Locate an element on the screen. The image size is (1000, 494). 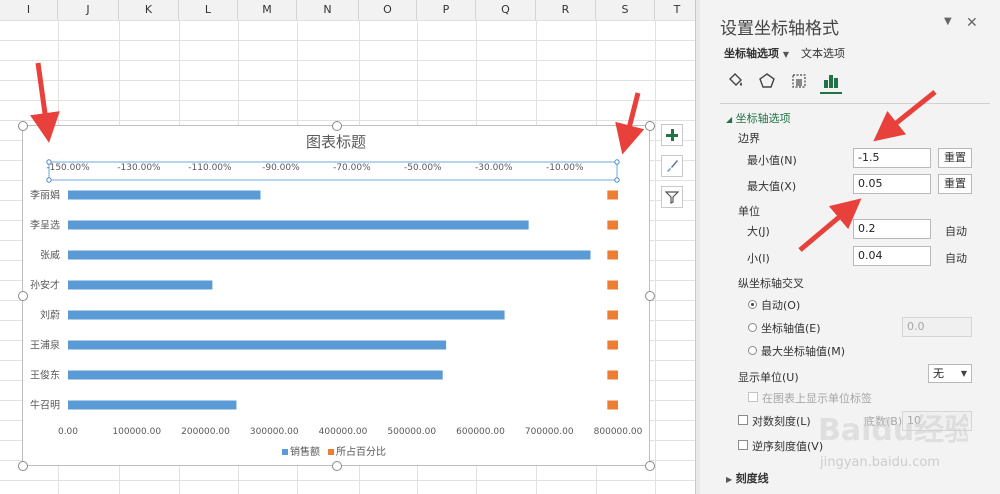
size-properties-icon is located at coordinates (799, 81).